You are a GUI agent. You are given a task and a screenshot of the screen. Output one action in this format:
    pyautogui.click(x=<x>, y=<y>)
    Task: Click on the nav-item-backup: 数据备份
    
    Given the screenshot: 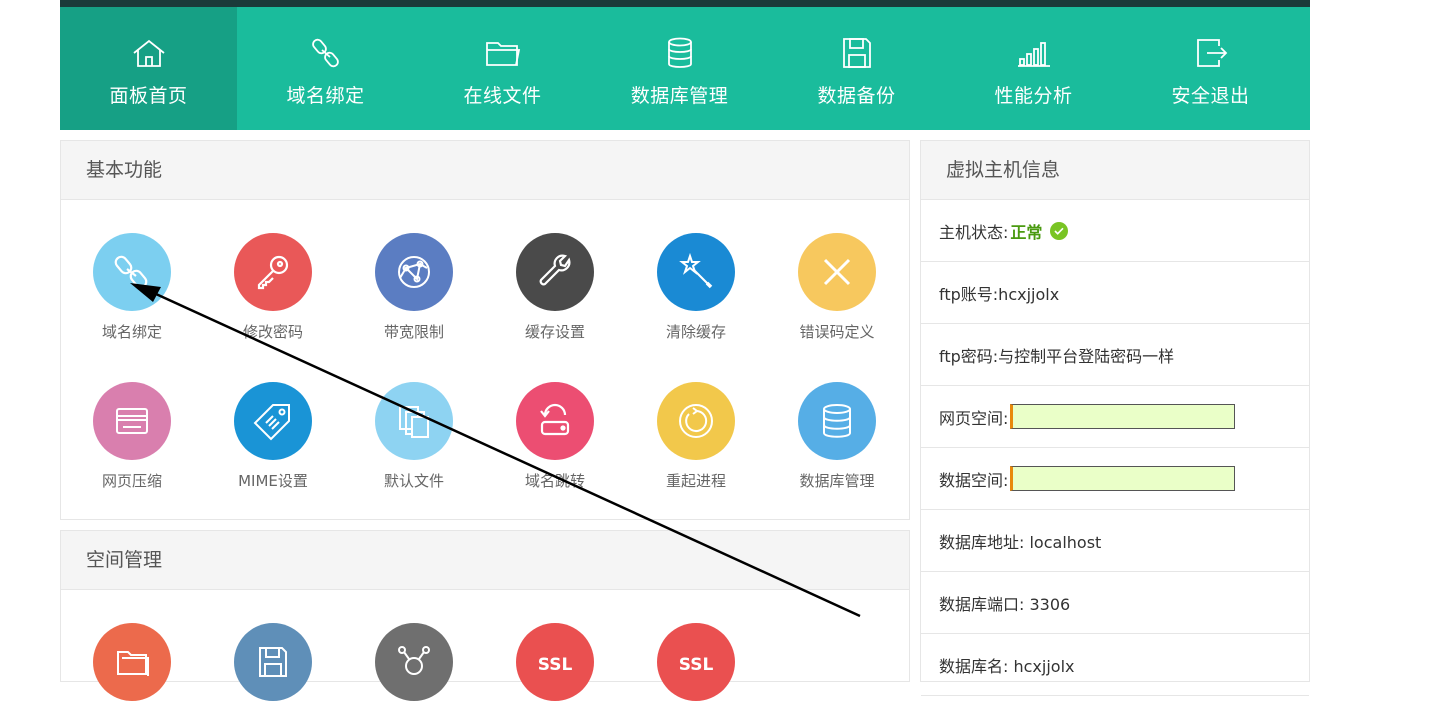 What is the action you would take?
    pyautogui.click(x=856, y=68)
    